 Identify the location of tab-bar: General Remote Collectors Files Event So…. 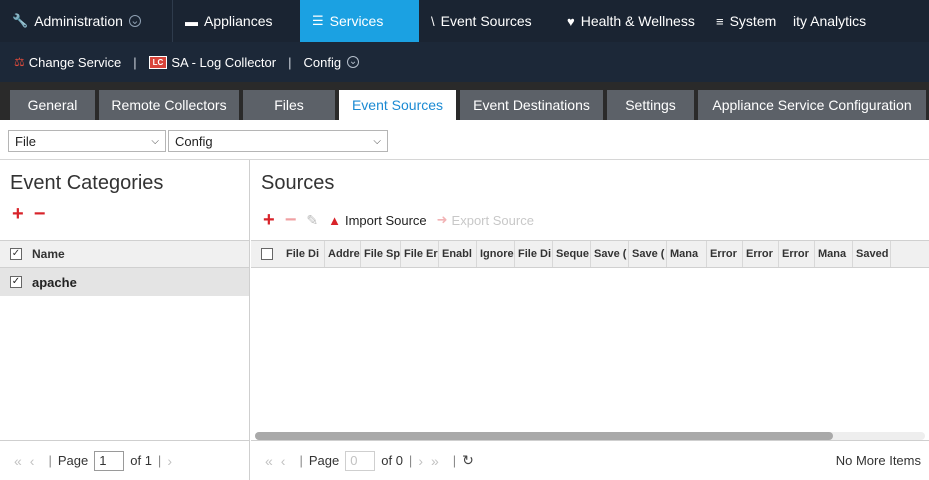
(464, 101).